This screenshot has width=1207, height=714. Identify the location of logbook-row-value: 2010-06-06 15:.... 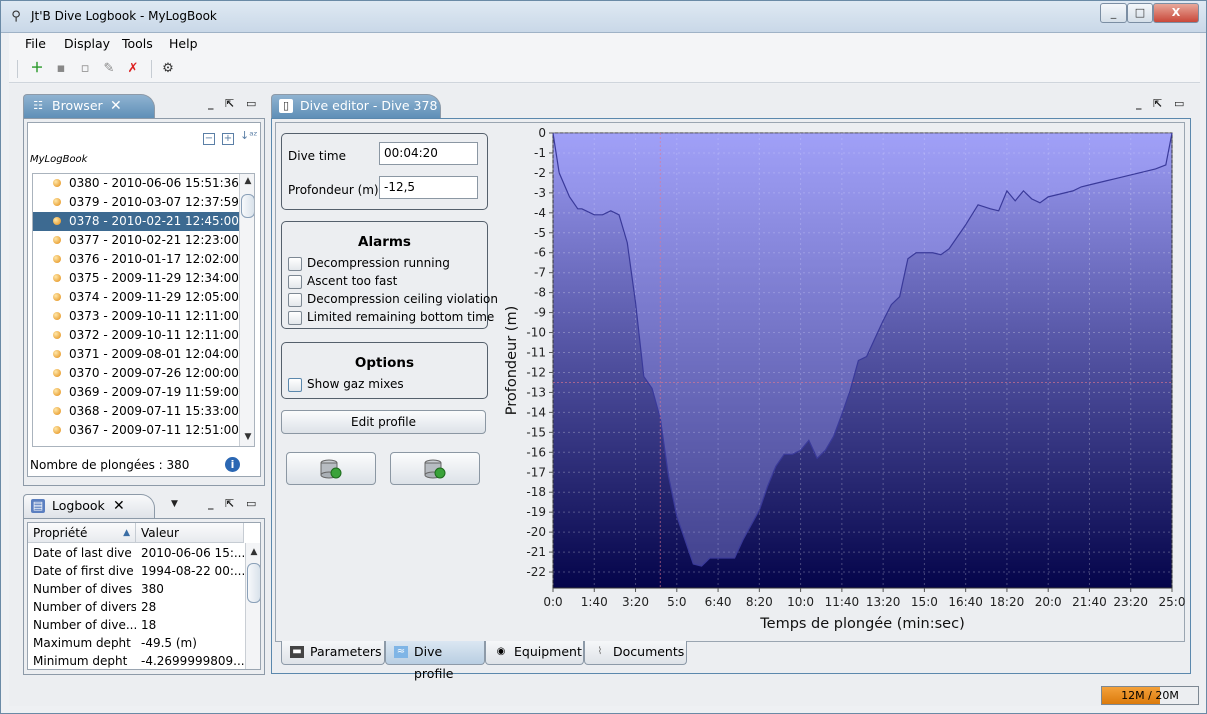
(190, 553).